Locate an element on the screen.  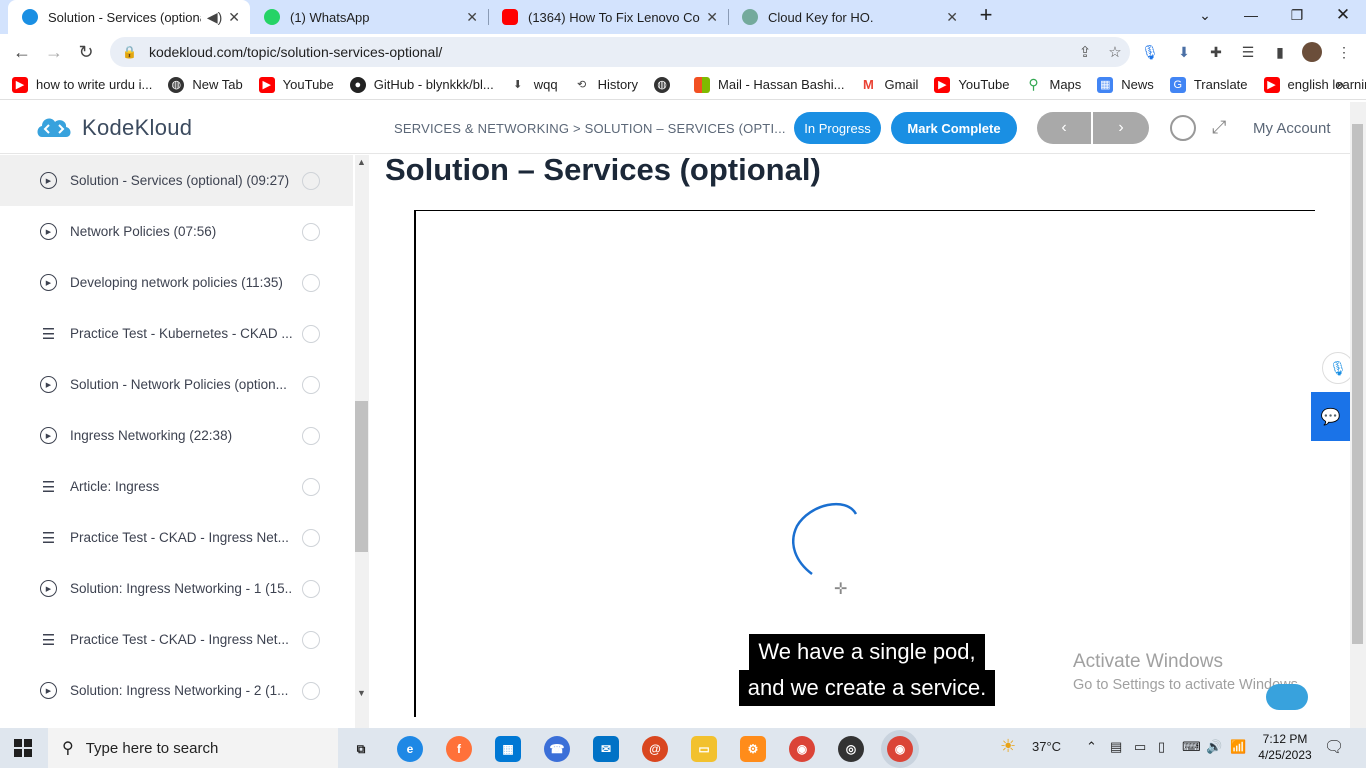
bookmark-item: ◍ New Tab is located at coordinates (205, 84).